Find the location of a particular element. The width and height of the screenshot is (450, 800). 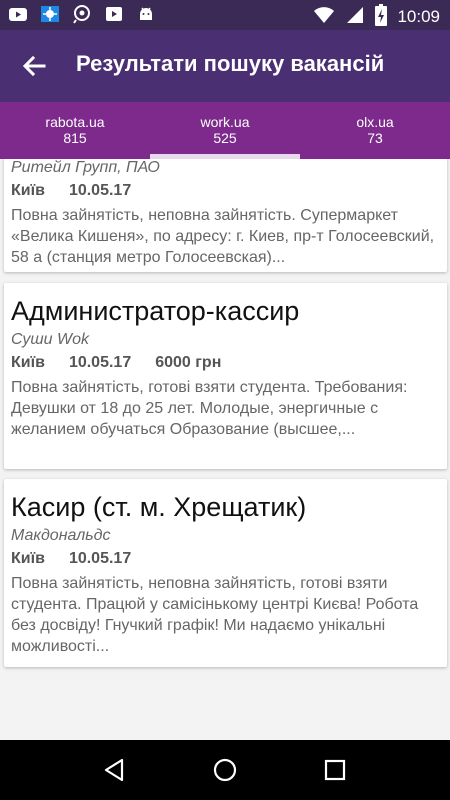

job-company: Ритейл Групп, ПАО is located at coordinates (85, 167).